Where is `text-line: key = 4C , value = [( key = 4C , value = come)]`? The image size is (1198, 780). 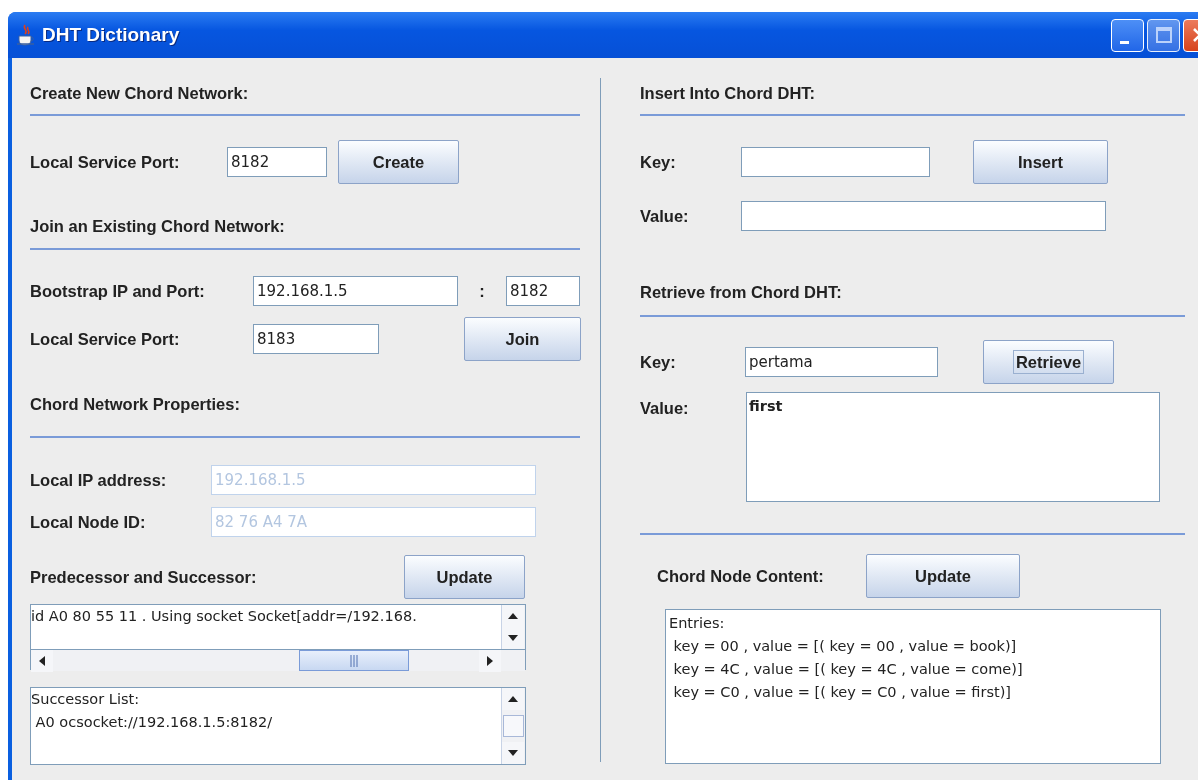 text-line: key = 4C , value = [( key = 4C , value = come)] is located at coordinates (848, 669).